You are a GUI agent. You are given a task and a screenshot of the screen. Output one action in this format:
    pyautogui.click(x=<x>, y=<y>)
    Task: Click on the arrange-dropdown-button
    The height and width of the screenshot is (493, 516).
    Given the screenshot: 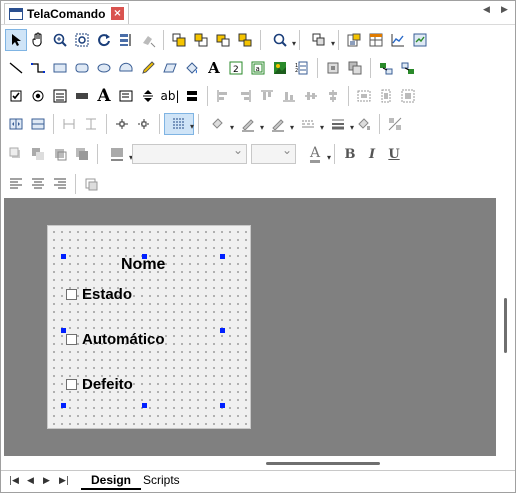 What is the action you would take?
    pyautogui.click(x=319, y=40)
    